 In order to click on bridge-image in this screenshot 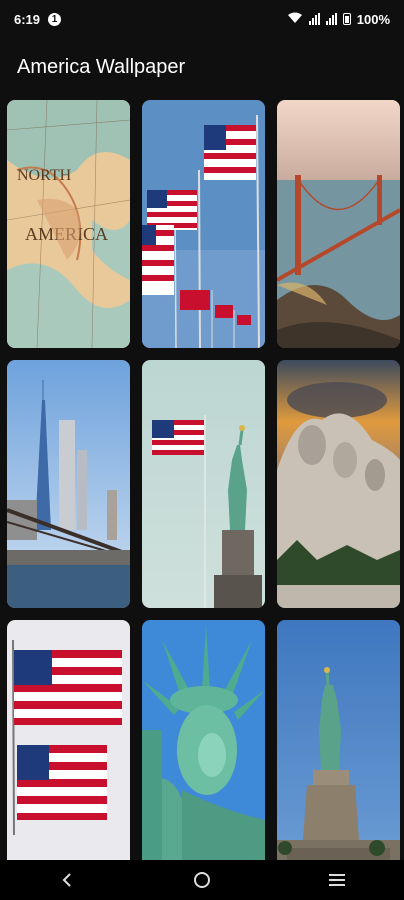, I will do `click(338, 224)`.